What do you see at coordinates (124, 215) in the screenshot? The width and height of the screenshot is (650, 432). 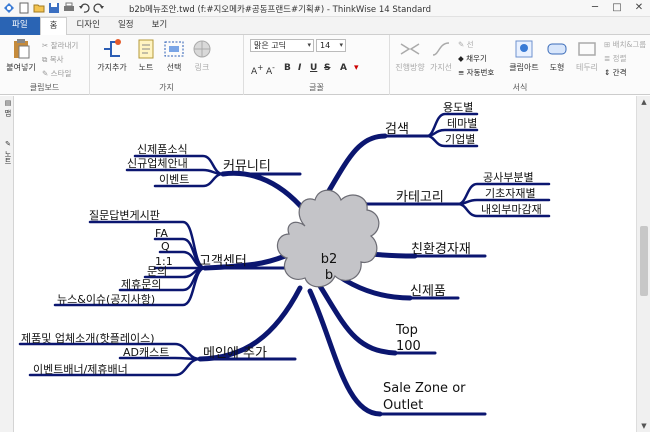 I see `child-qna-board: 질문답변게시판` at bounding box center [124, 215].